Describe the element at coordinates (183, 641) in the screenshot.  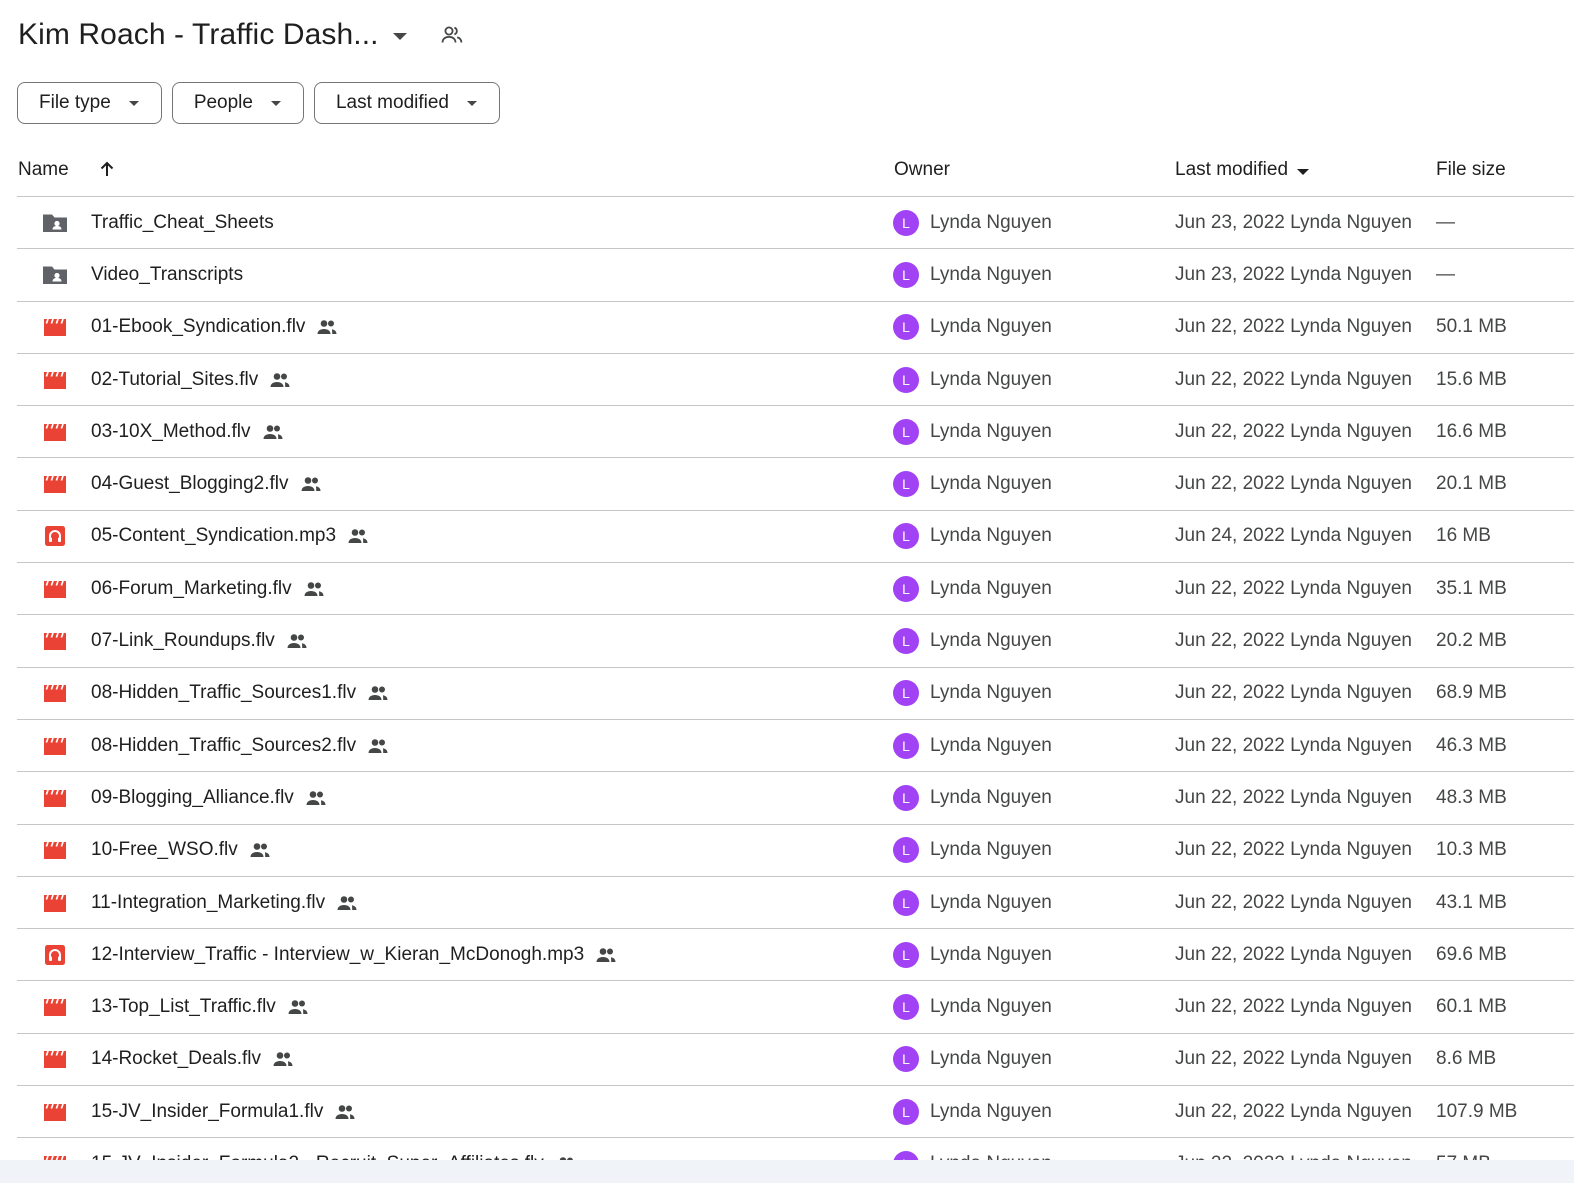
I see `file-name: 07-Link_Roundups.flv` at that location.